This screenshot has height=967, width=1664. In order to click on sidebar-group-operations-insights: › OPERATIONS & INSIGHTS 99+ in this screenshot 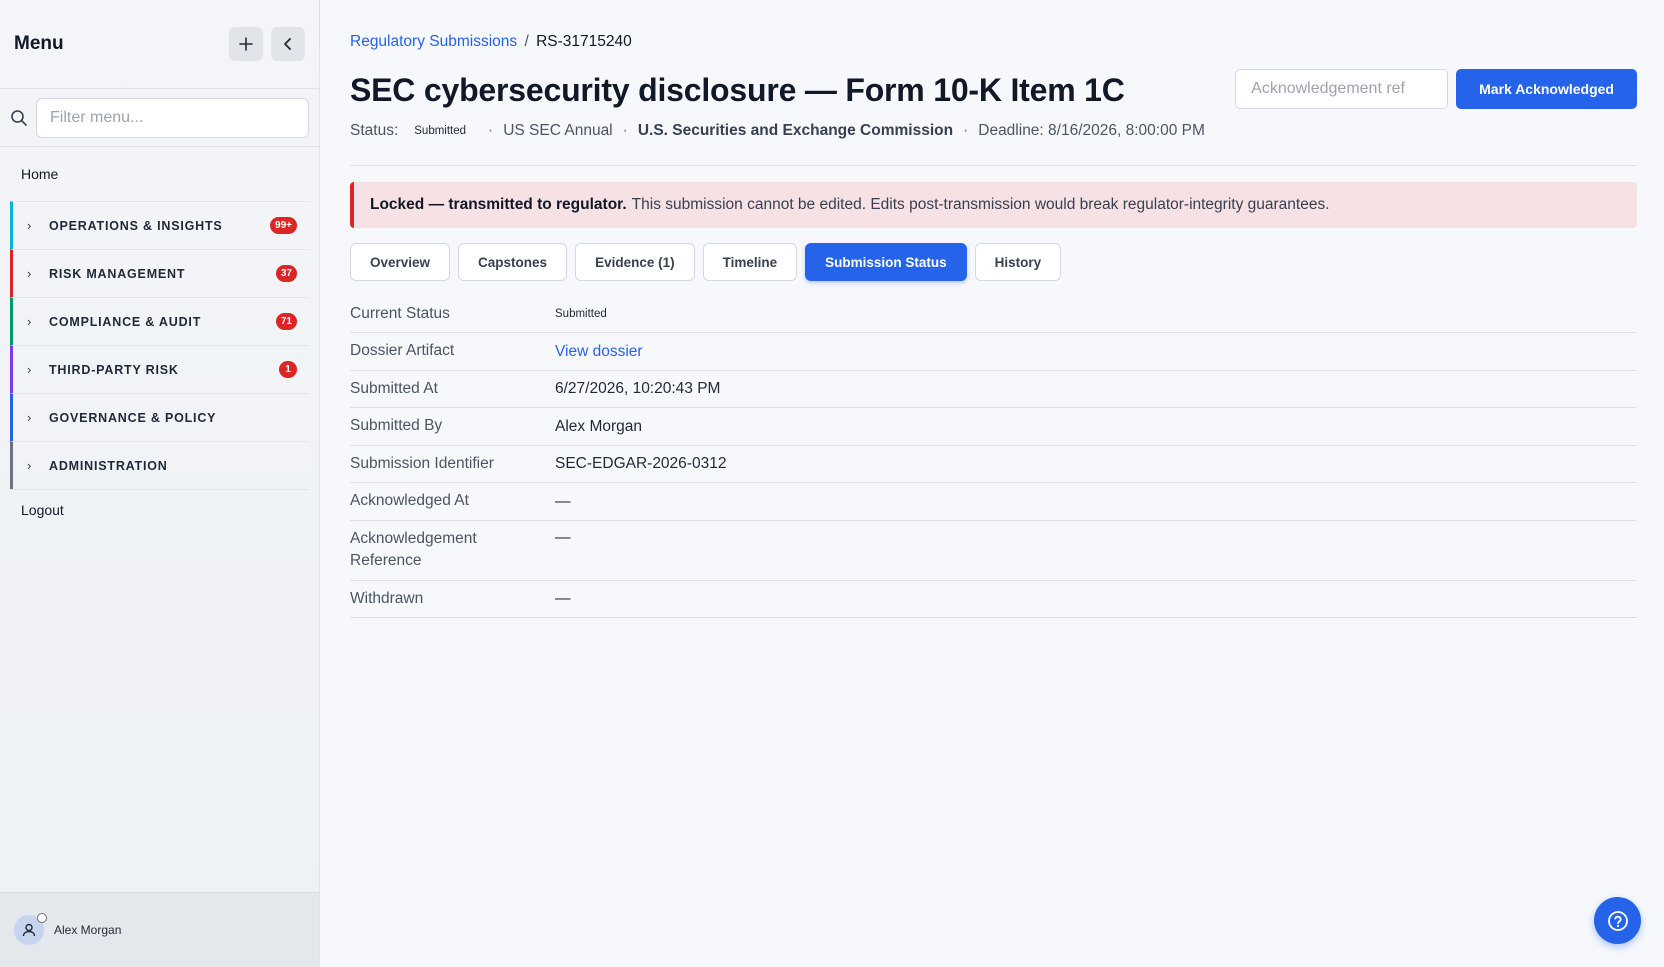, I will do `click(159, 225)`.